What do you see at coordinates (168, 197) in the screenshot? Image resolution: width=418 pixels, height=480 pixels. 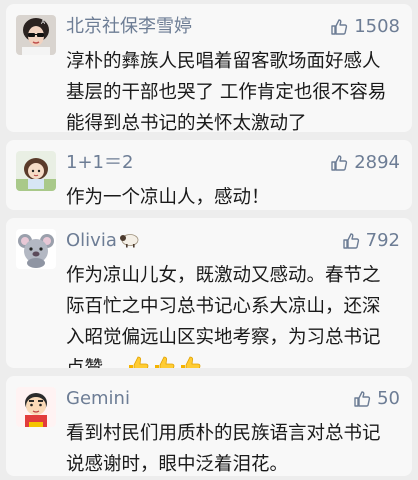 I see `comment-text: 作为一个凉山人，感动！` at bounding box center [168, 197].